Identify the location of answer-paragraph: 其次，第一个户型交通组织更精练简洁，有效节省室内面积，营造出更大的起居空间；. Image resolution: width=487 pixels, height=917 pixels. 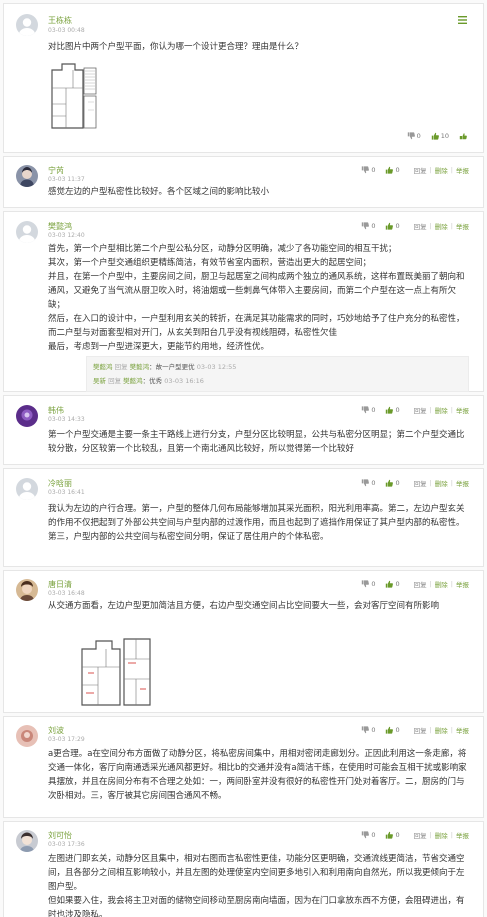
(210, 263).